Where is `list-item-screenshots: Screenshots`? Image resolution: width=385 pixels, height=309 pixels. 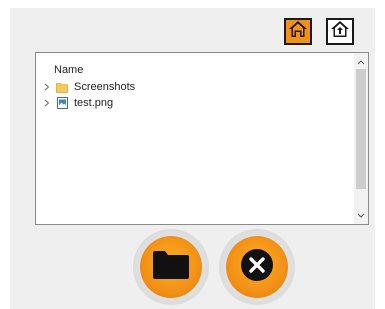 list-item-screenshots: Screenshots is located at coordinates (87, 87).